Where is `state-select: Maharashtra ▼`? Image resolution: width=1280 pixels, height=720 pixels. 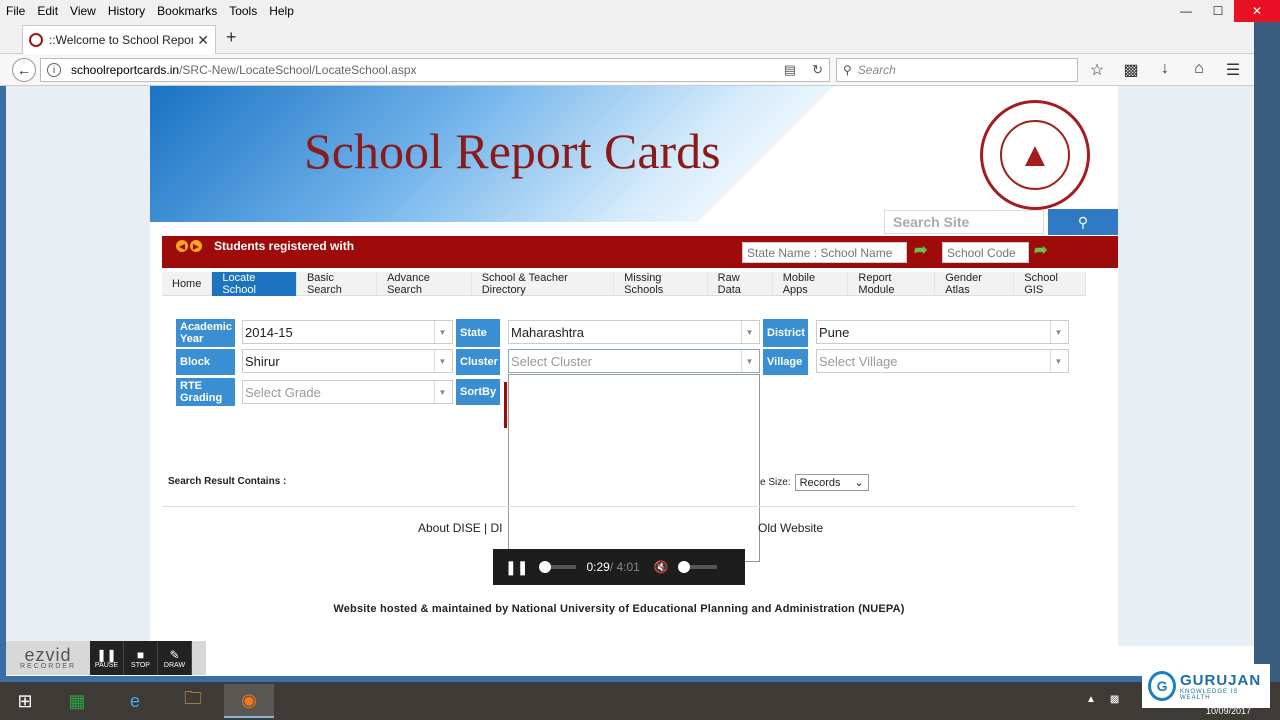
state-select: Maharashtra ▼ is located at coordinates (634, 332).